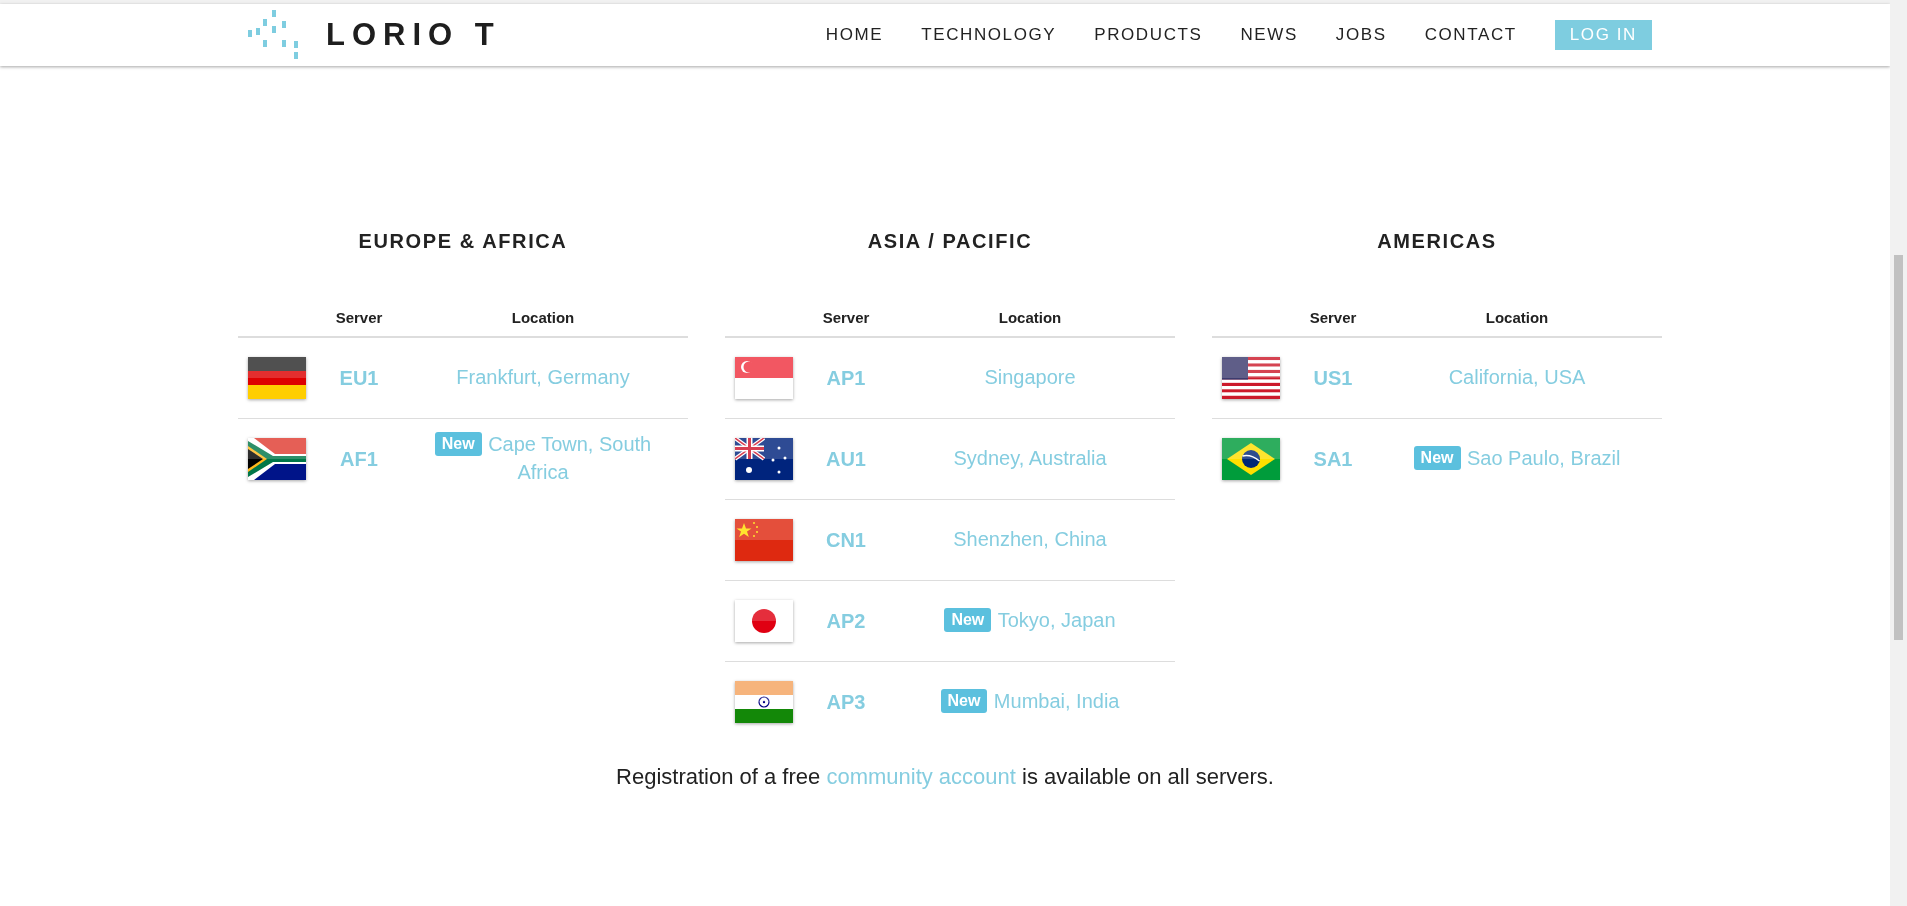  What do you see at coordinates (846, 377) in the screenshot?
I see `server-code: AP1` at bounding box center [846, 377].